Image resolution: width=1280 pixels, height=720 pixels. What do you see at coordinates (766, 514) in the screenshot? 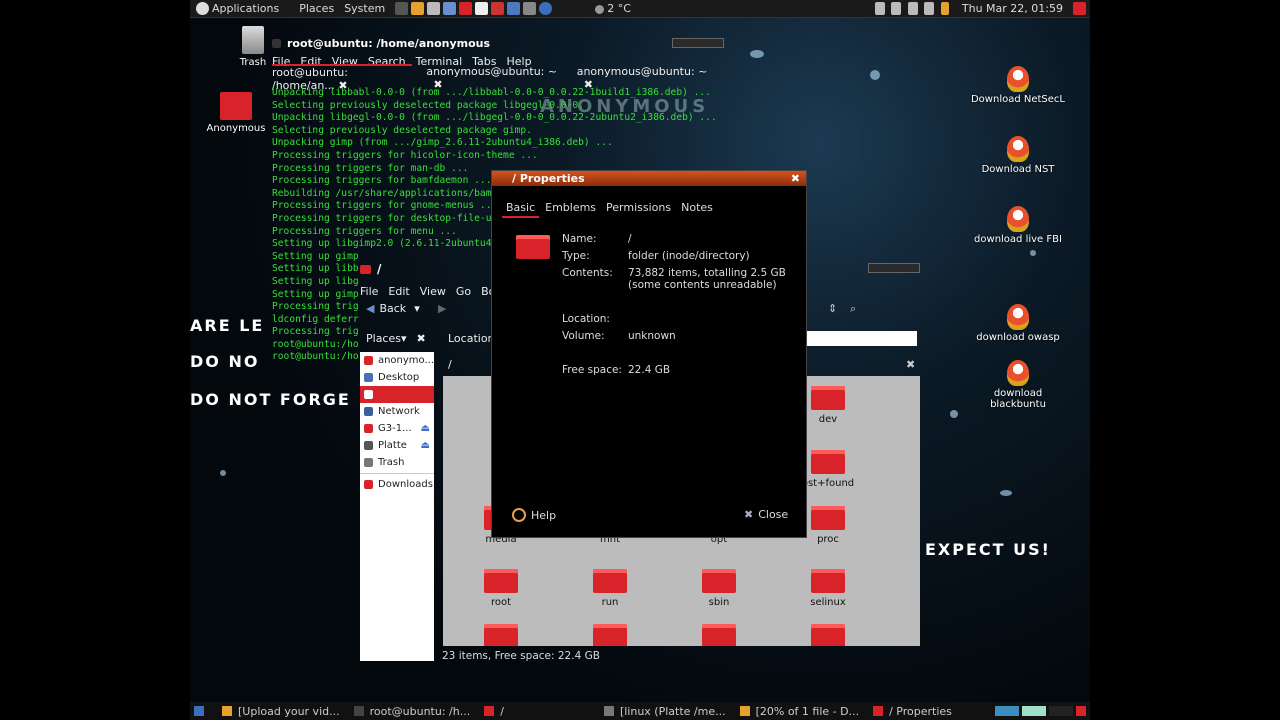
I see `close-button: ✖ Close` at bounding box center [766, 514].